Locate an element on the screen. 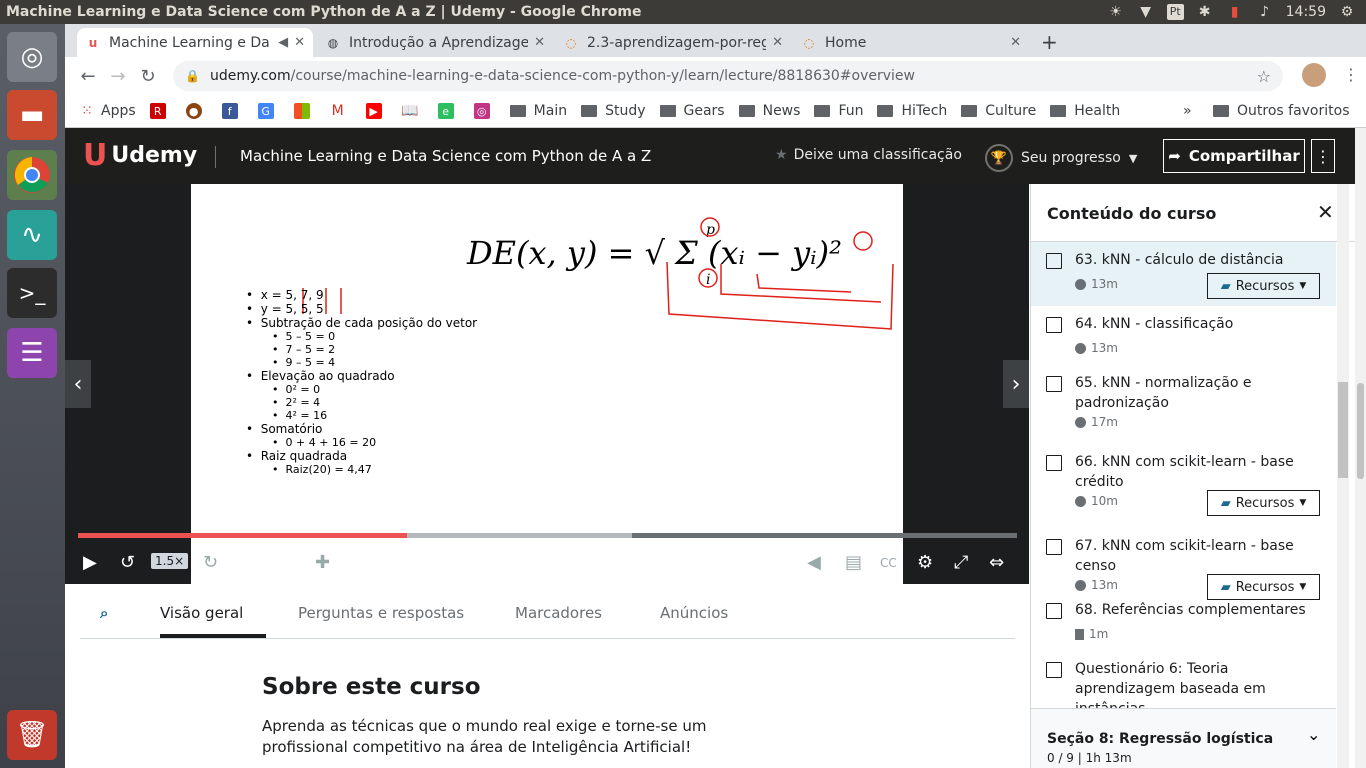 This screenshot has height=768, width=1366. forward-icon: ↻ is located at coordinates (210, 562).